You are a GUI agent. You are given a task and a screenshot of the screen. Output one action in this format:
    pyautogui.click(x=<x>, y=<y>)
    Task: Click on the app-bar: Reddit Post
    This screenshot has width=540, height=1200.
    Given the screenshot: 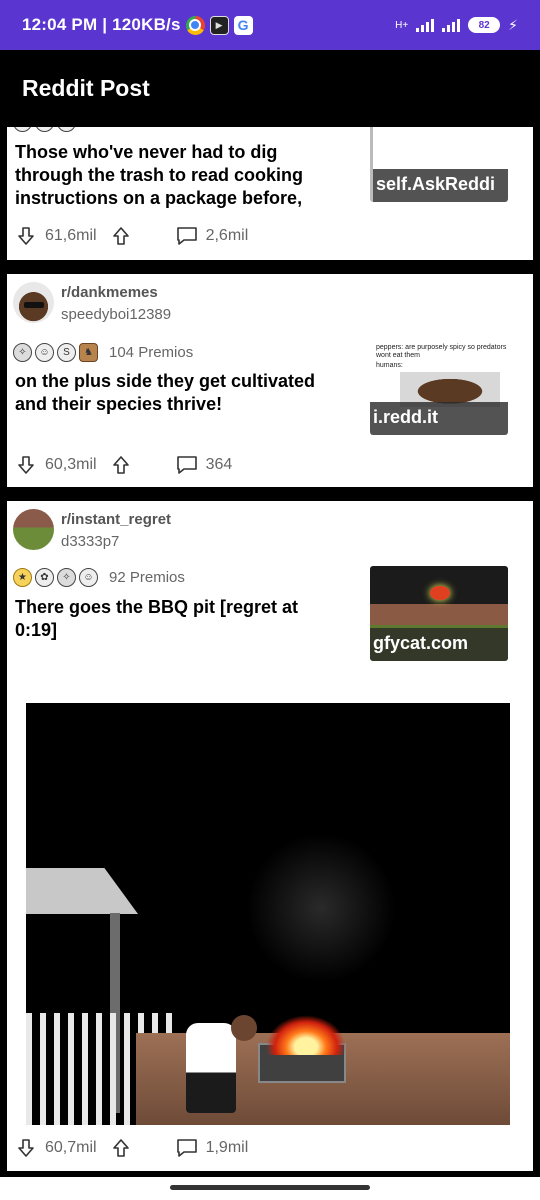 What is the action you would take?
    pyautogui.click(x=270, y=88)
    